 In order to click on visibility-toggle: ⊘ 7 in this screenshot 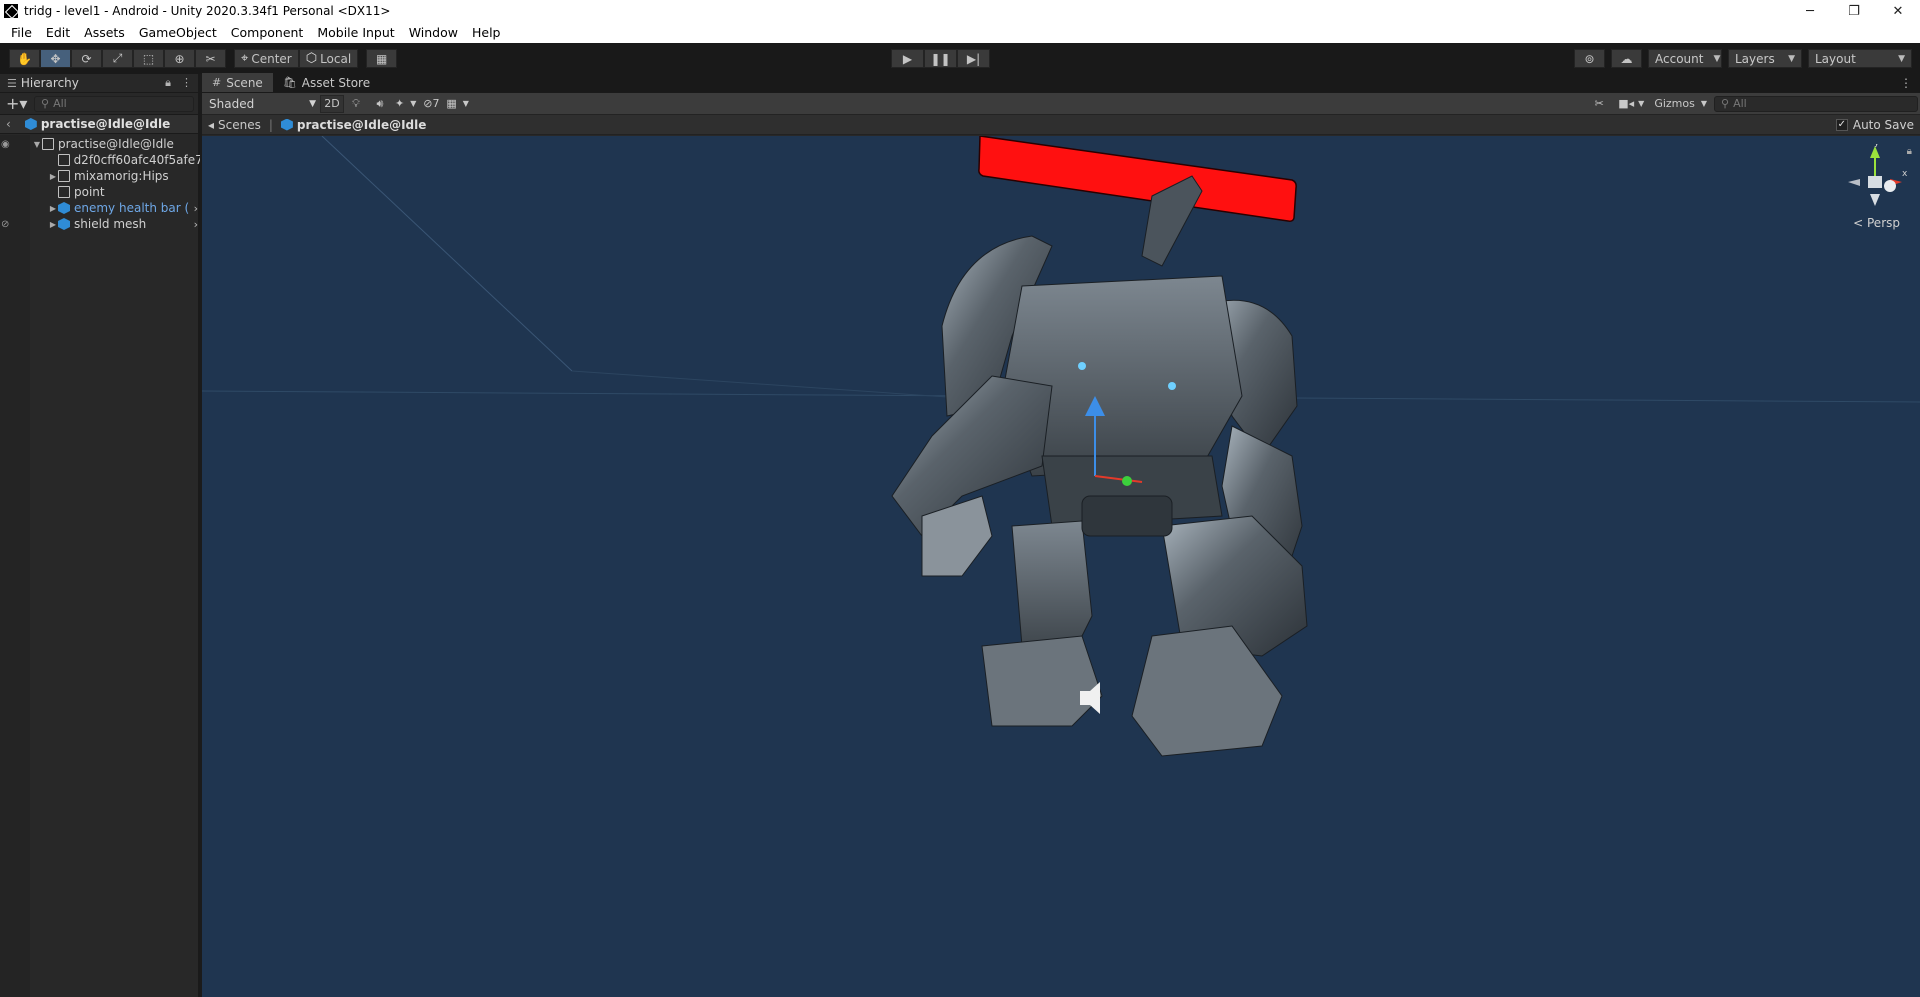, I will do `click(431, 104)`.